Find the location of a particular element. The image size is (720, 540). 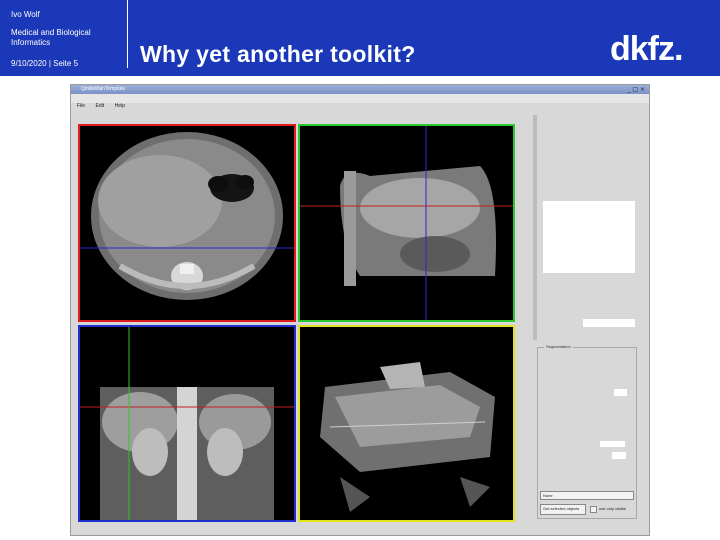

menu-file: File is located at coordinates (81, 106).